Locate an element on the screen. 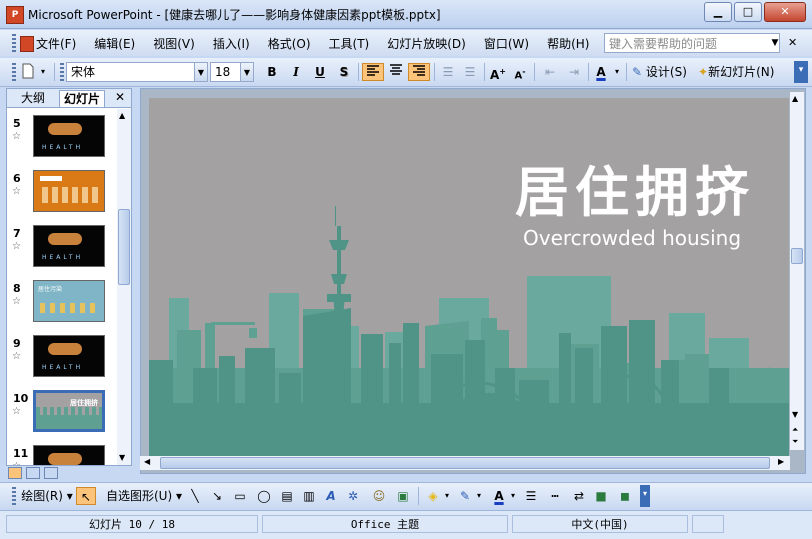 This screenshot has height=539, width=812. slide-thumbnail-row: 11☆ HEALTH is located at coordinates (62, 455).